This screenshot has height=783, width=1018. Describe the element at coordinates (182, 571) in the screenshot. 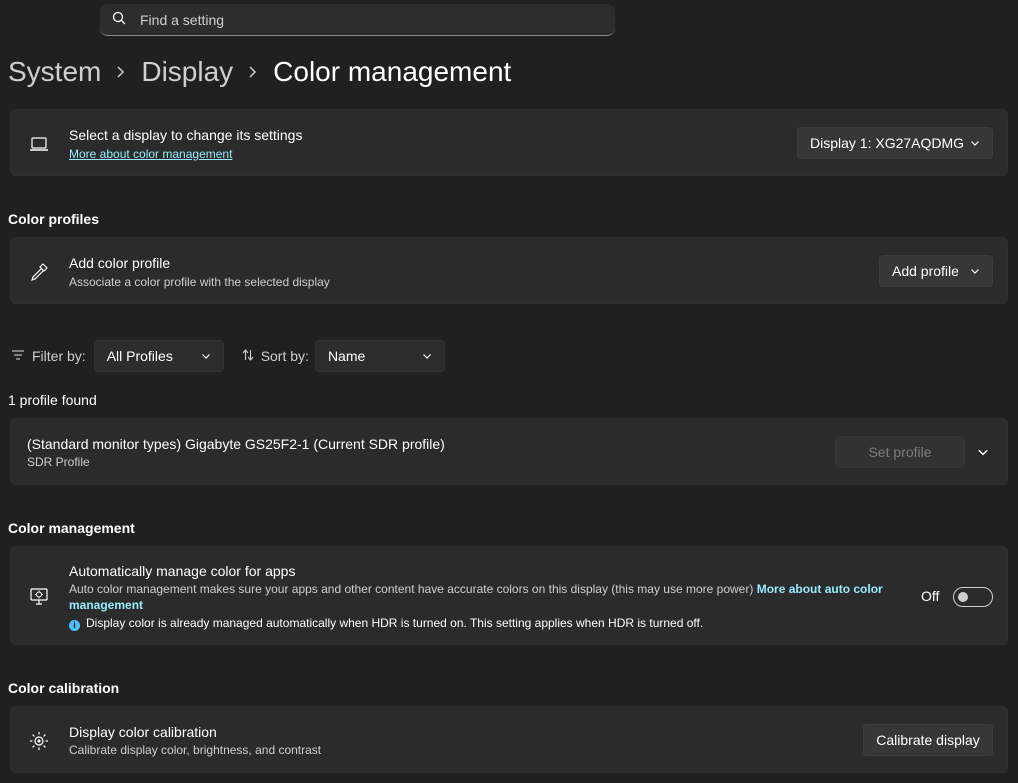

I see `auto-color-title: Automatically manage color for apps` at that location.